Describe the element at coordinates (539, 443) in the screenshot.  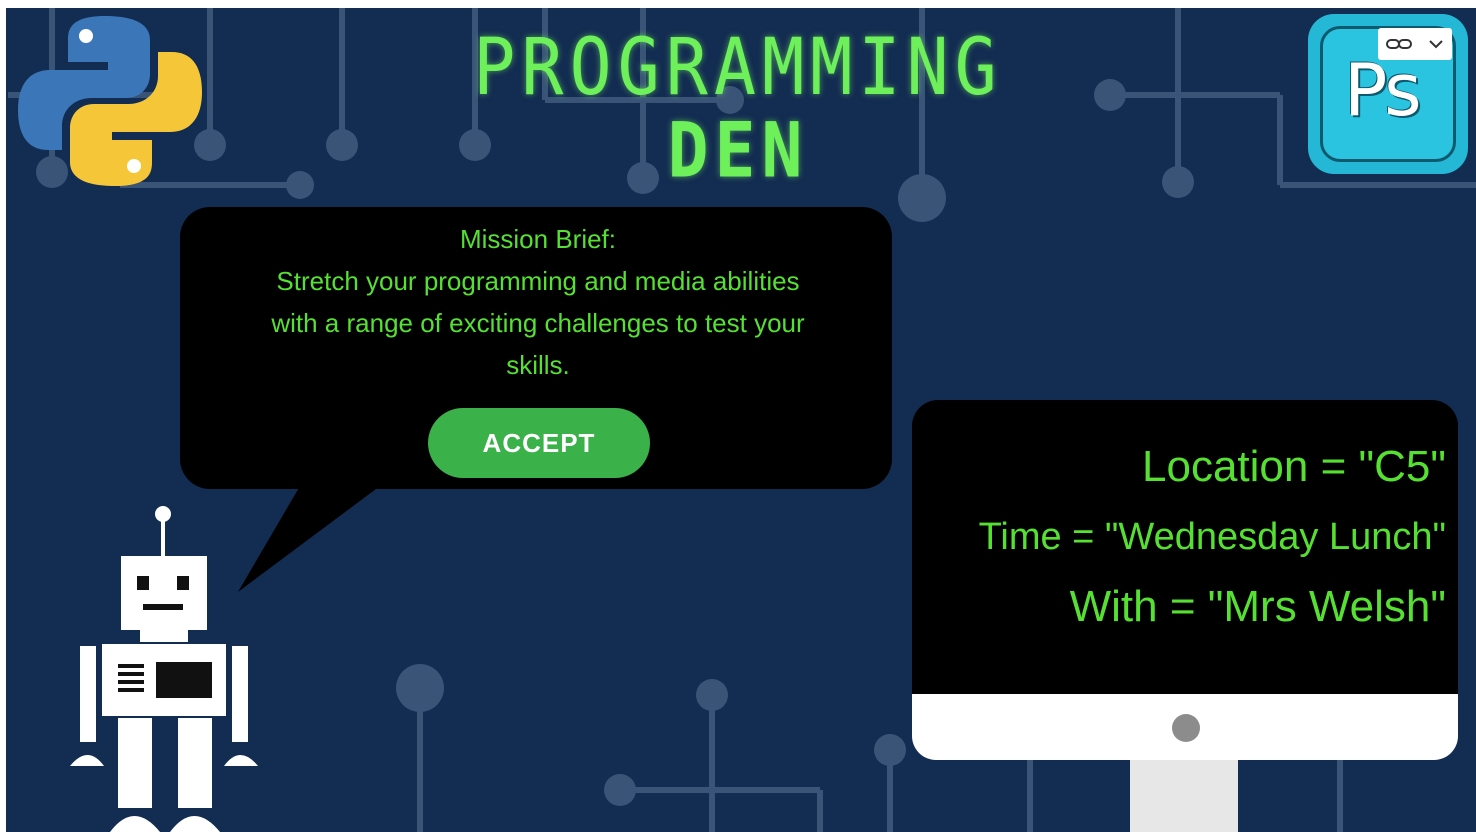
I see `accept-button: ACCEPT` at that location.